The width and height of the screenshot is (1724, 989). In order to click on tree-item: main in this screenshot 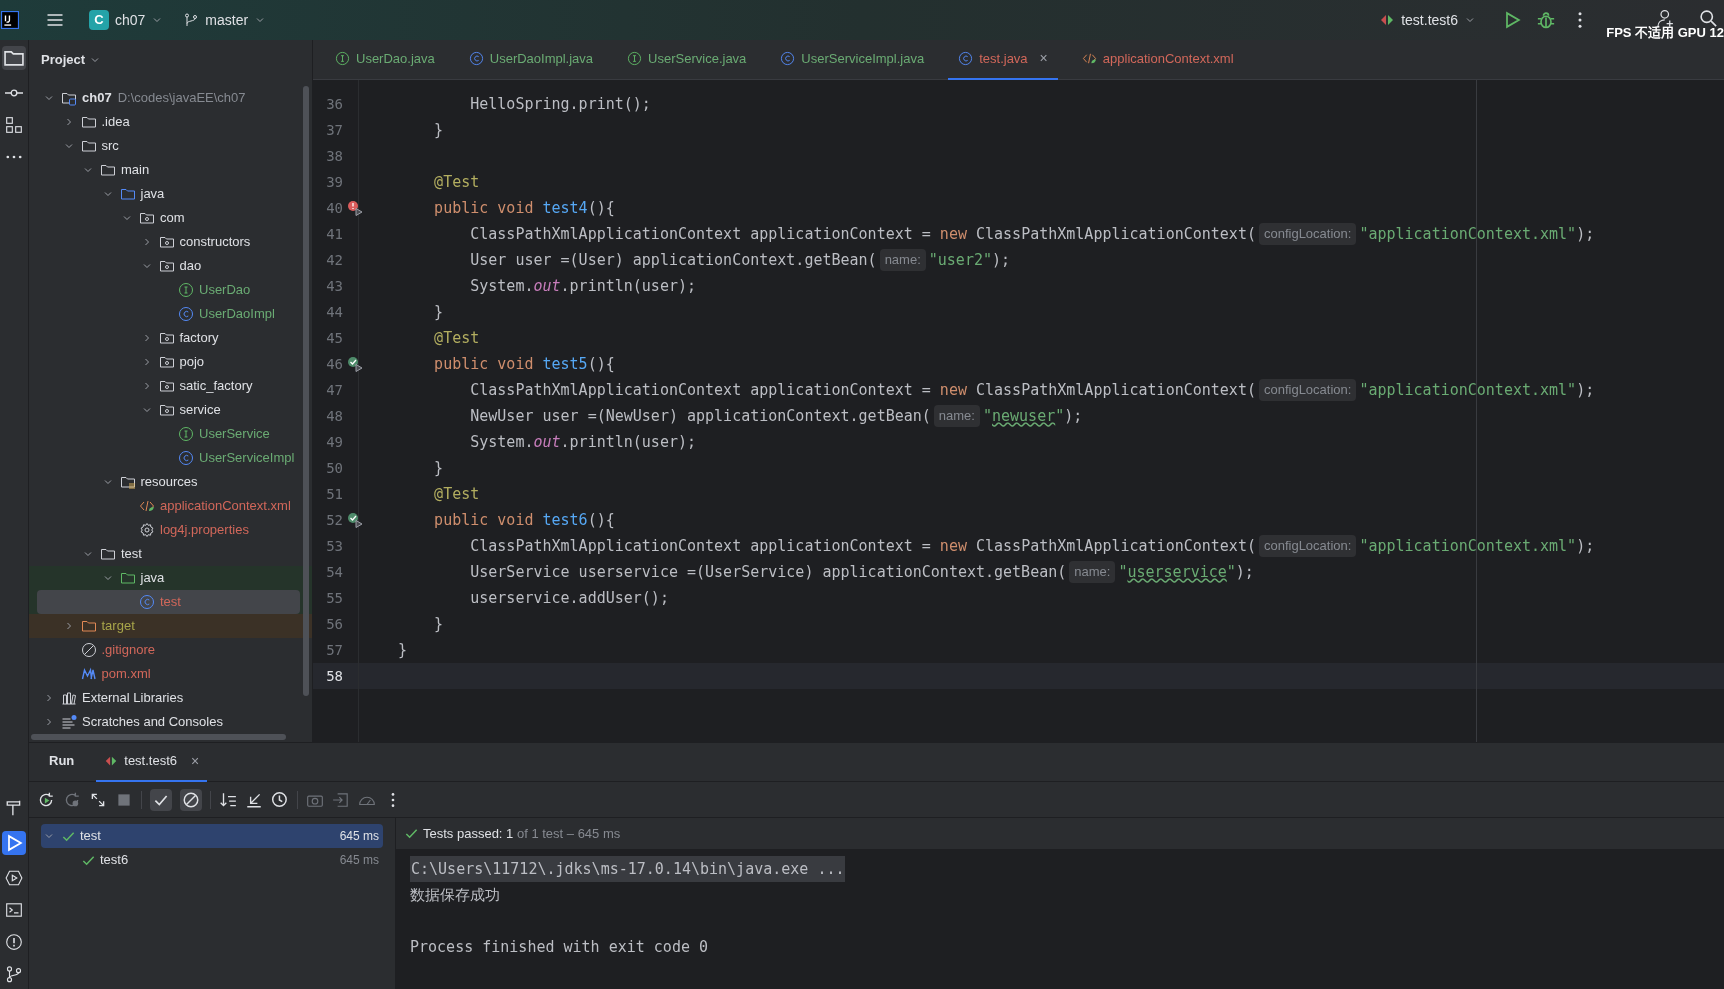, I will do `click(168, 170)`.